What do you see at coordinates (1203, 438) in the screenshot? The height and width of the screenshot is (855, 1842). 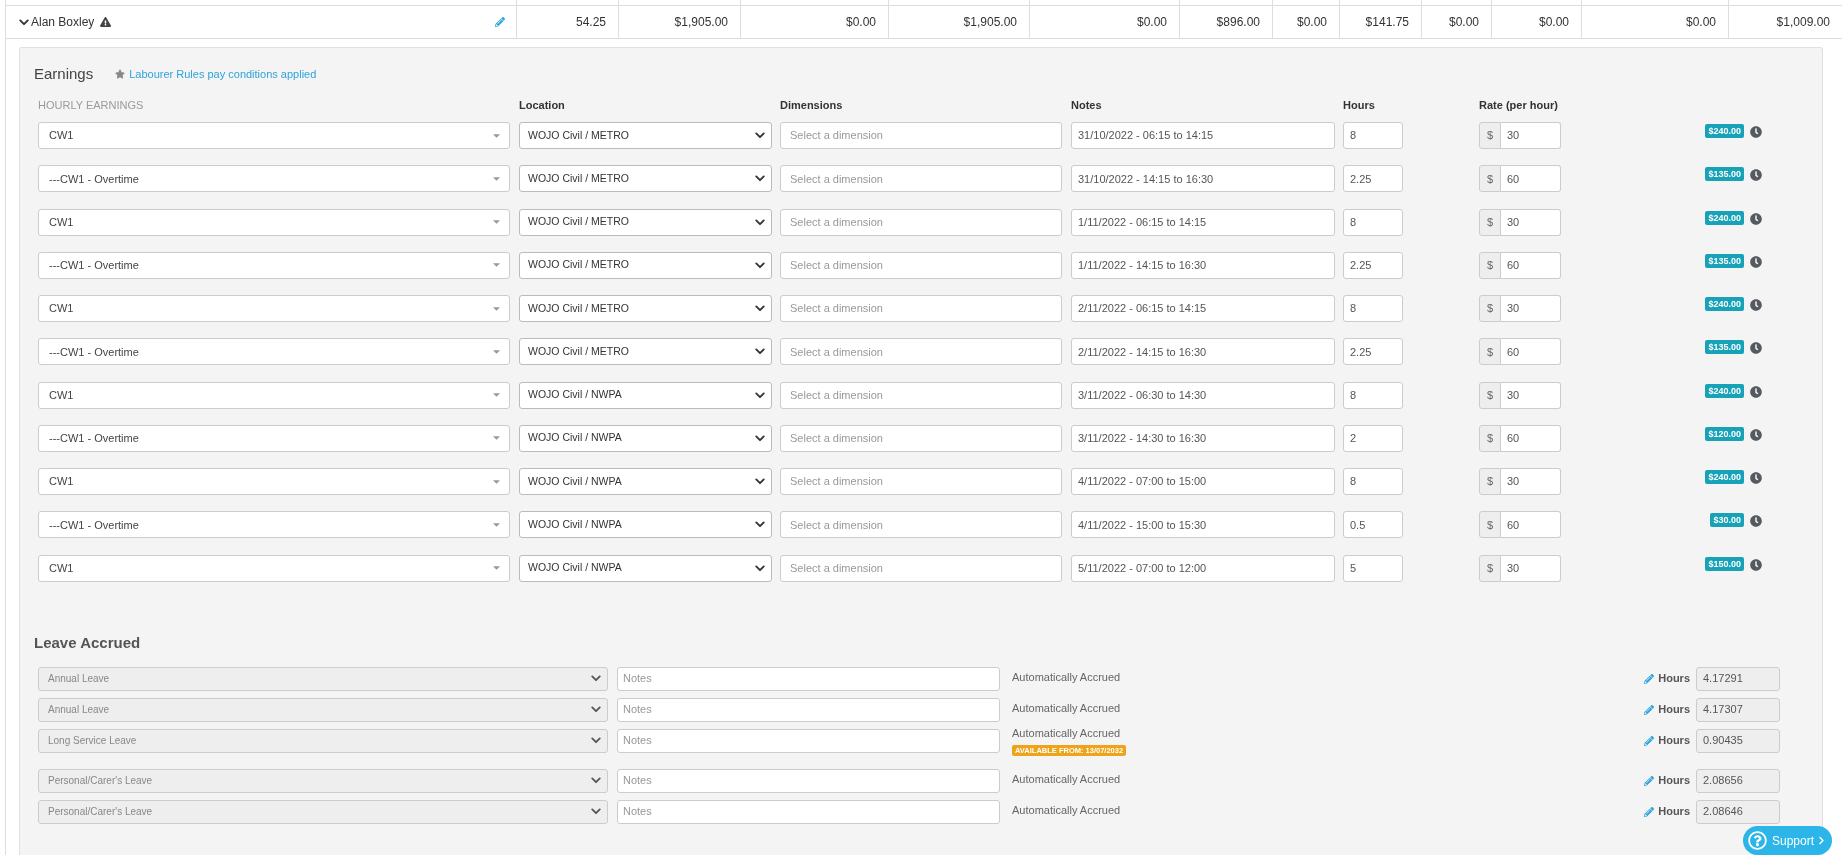 I see `notes-field: 3/11/2022 - 14:30 to 16:30` at bounding box center [1203, 438].